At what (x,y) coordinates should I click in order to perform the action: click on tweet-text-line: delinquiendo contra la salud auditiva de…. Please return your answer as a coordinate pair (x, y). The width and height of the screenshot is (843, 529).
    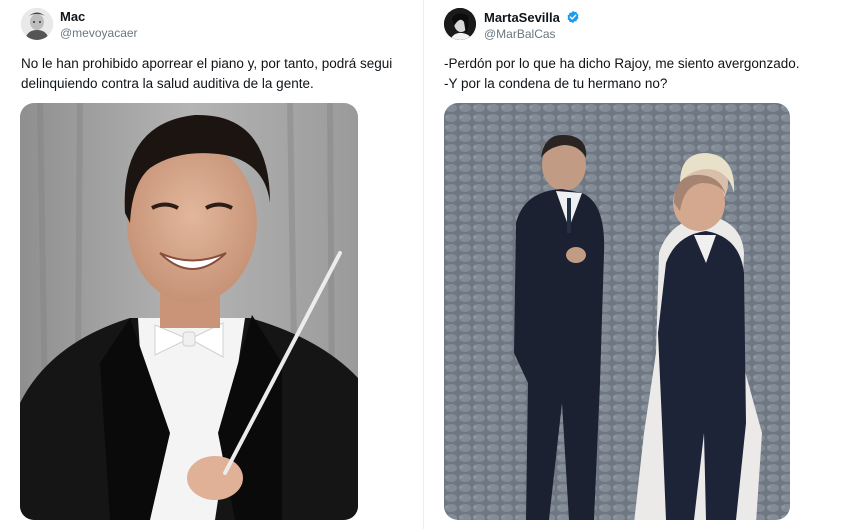
    Looking at the image, I should click on (167, 83).